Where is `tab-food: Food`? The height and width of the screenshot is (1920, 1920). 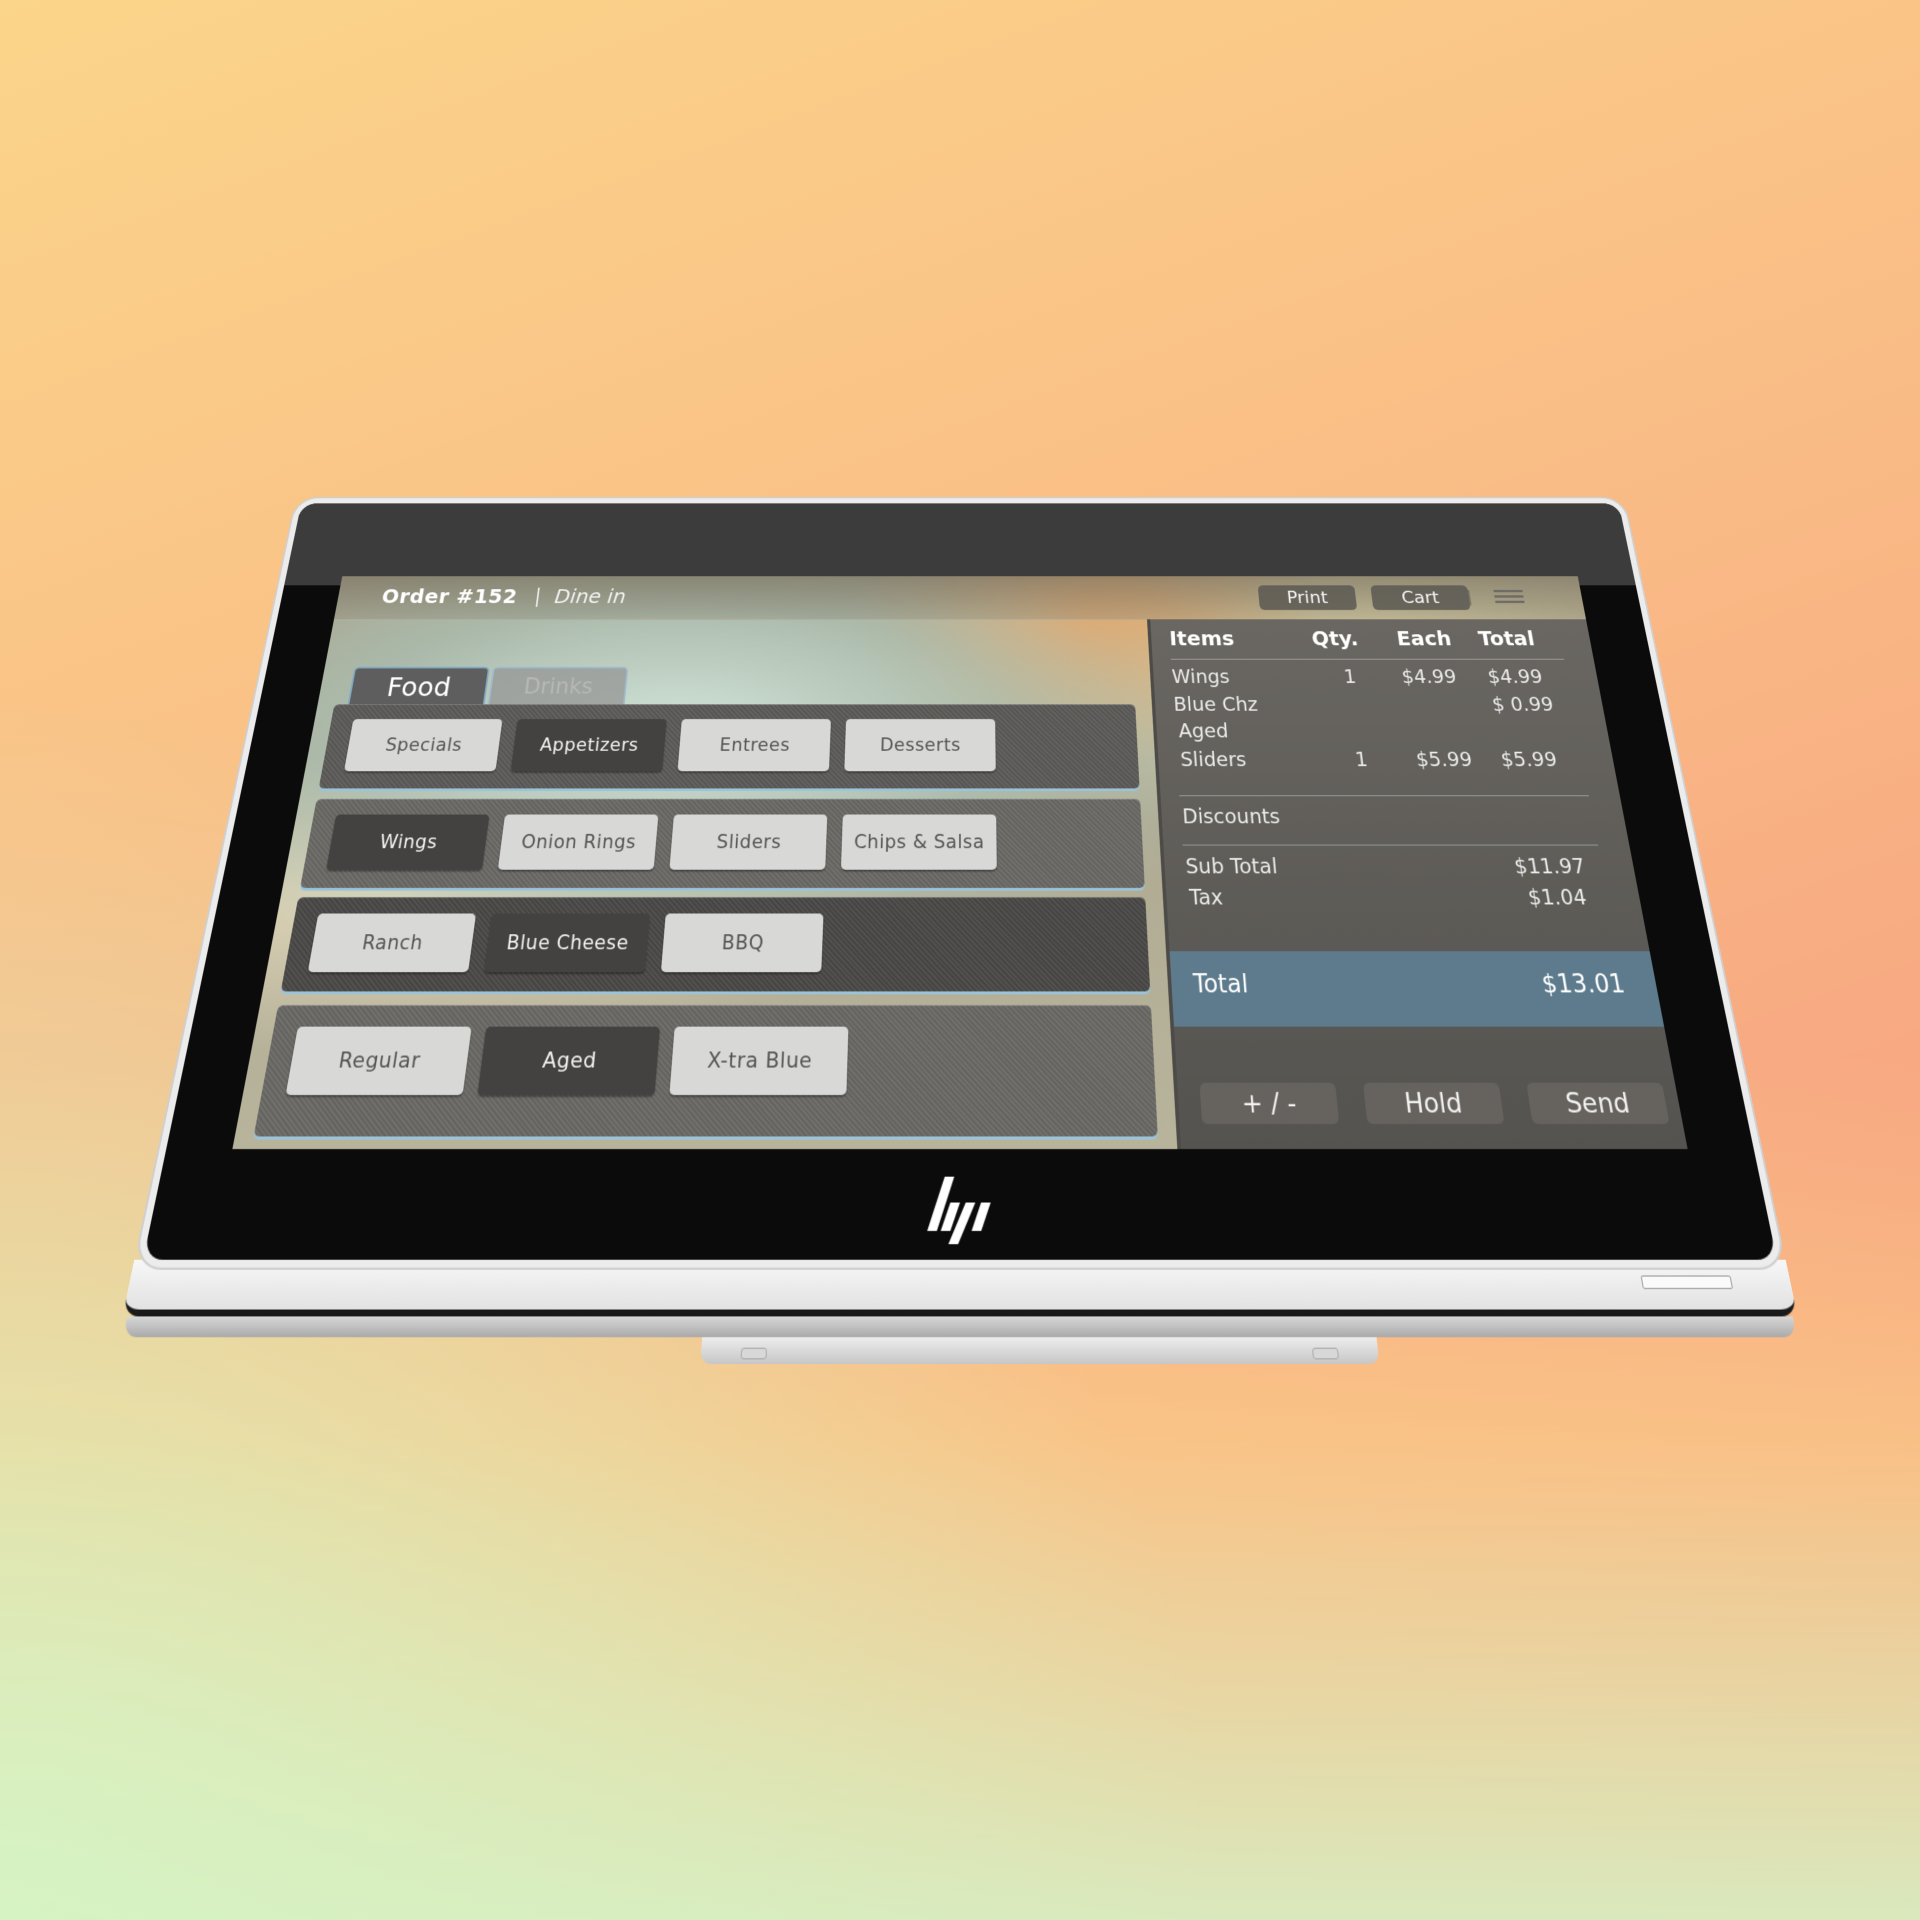 tab-food: Food is located at coordinates (418, 686).